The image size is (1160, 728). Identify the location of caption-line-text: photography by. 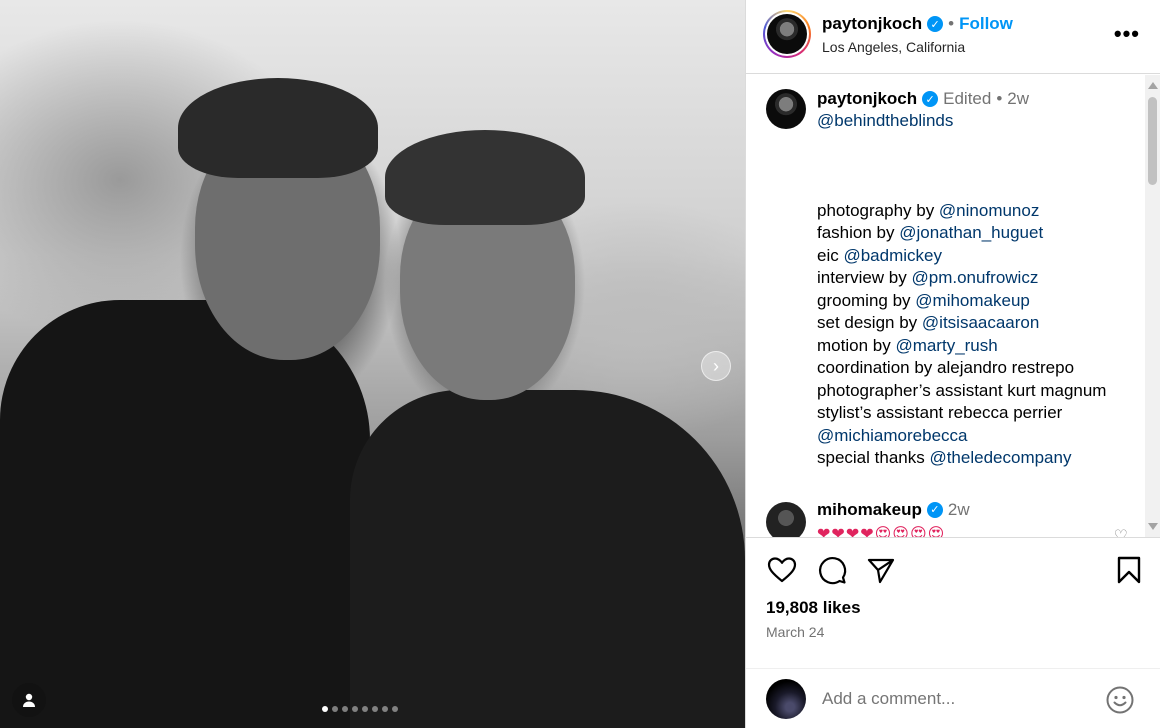
(878, 210).